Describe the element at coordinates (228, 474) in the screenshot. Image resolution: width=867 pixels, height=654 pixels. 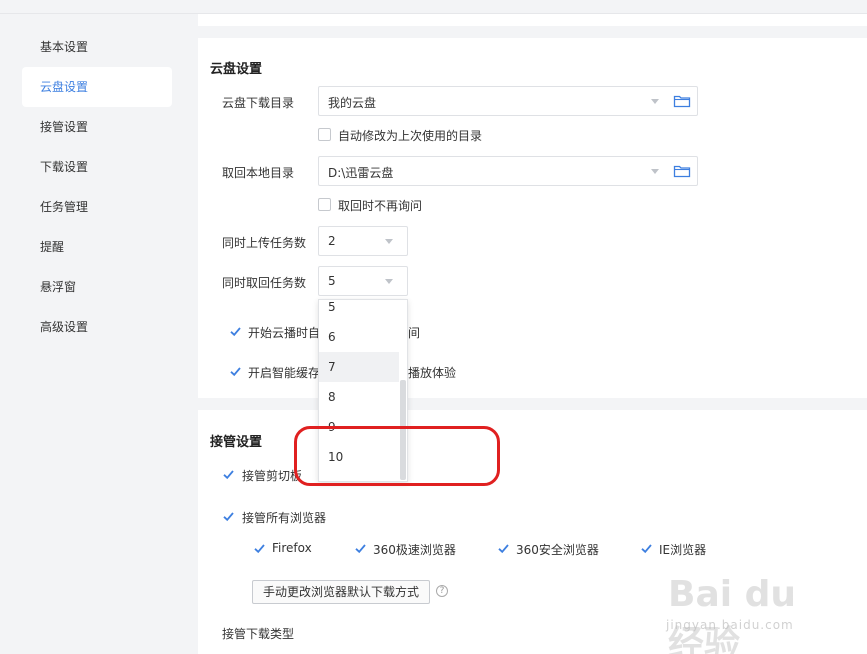
I see `clipboard-checkbox` at that location.